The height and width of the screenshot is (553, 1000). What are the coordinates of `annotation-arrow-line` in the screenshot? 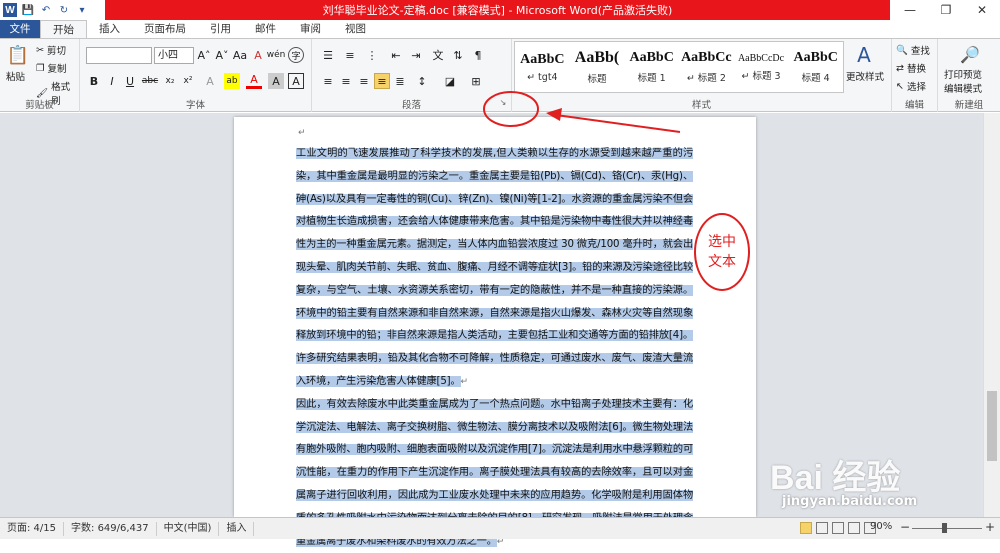 It's located at (618, 123).